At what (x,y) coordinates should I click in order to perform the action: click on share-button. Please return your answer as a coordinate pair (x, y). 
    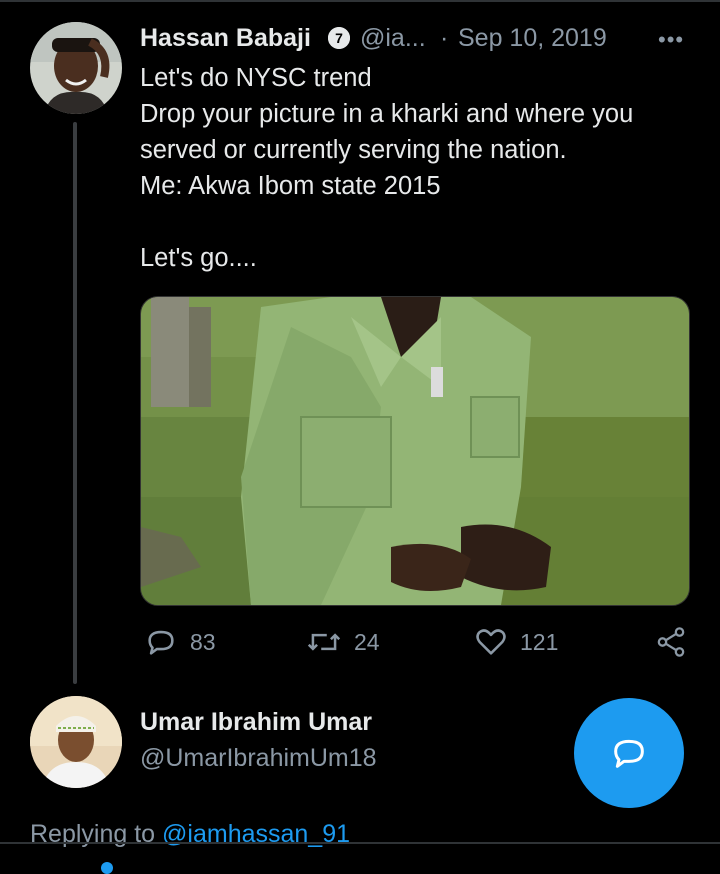
    Looking at the image, I should click on (671, 642).